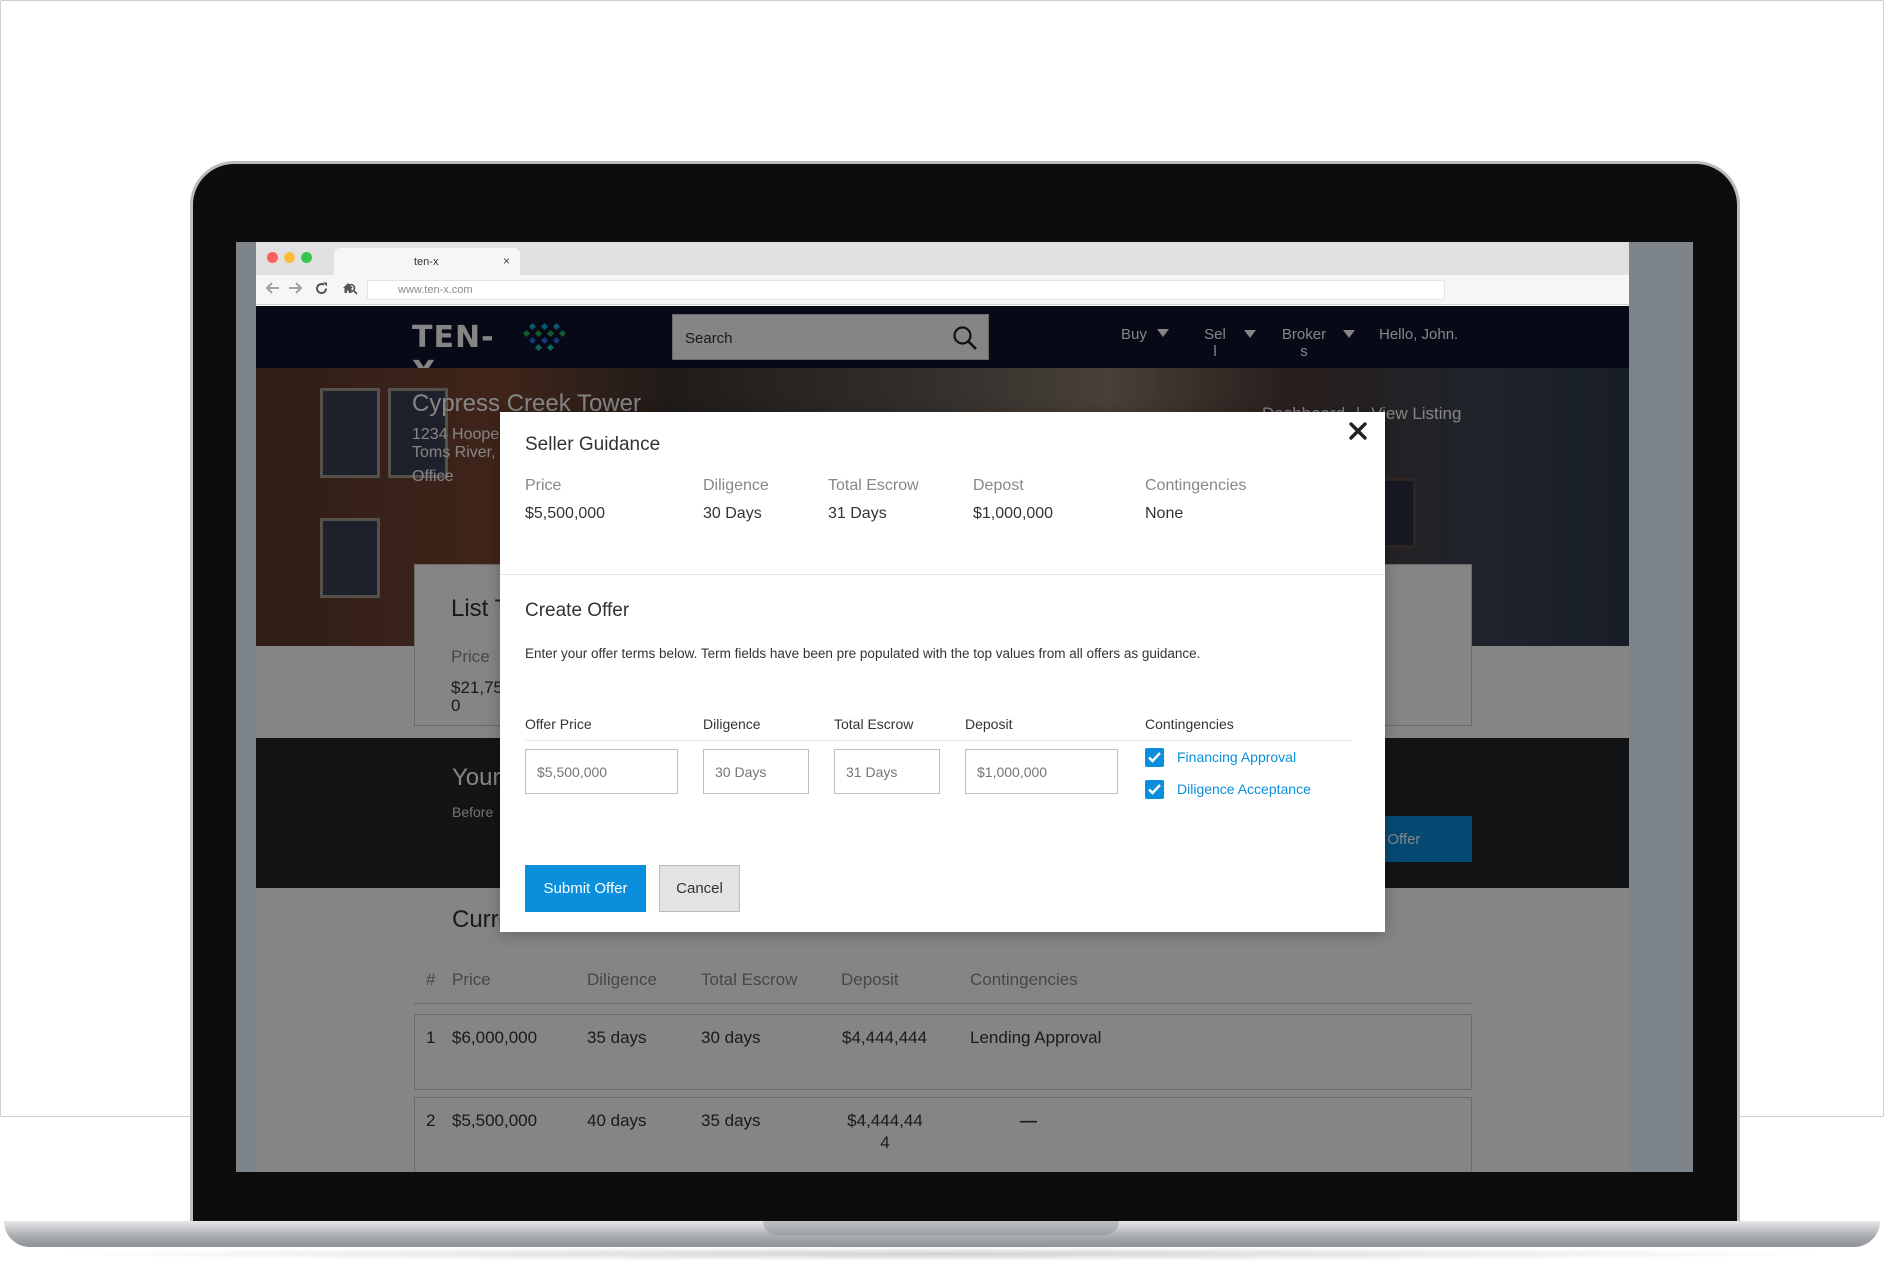  What do you see at coordinates (942, 258) in the screenshot?
I see `browser-tab-bar: ten-x ×` at bounding box center [942, 258].